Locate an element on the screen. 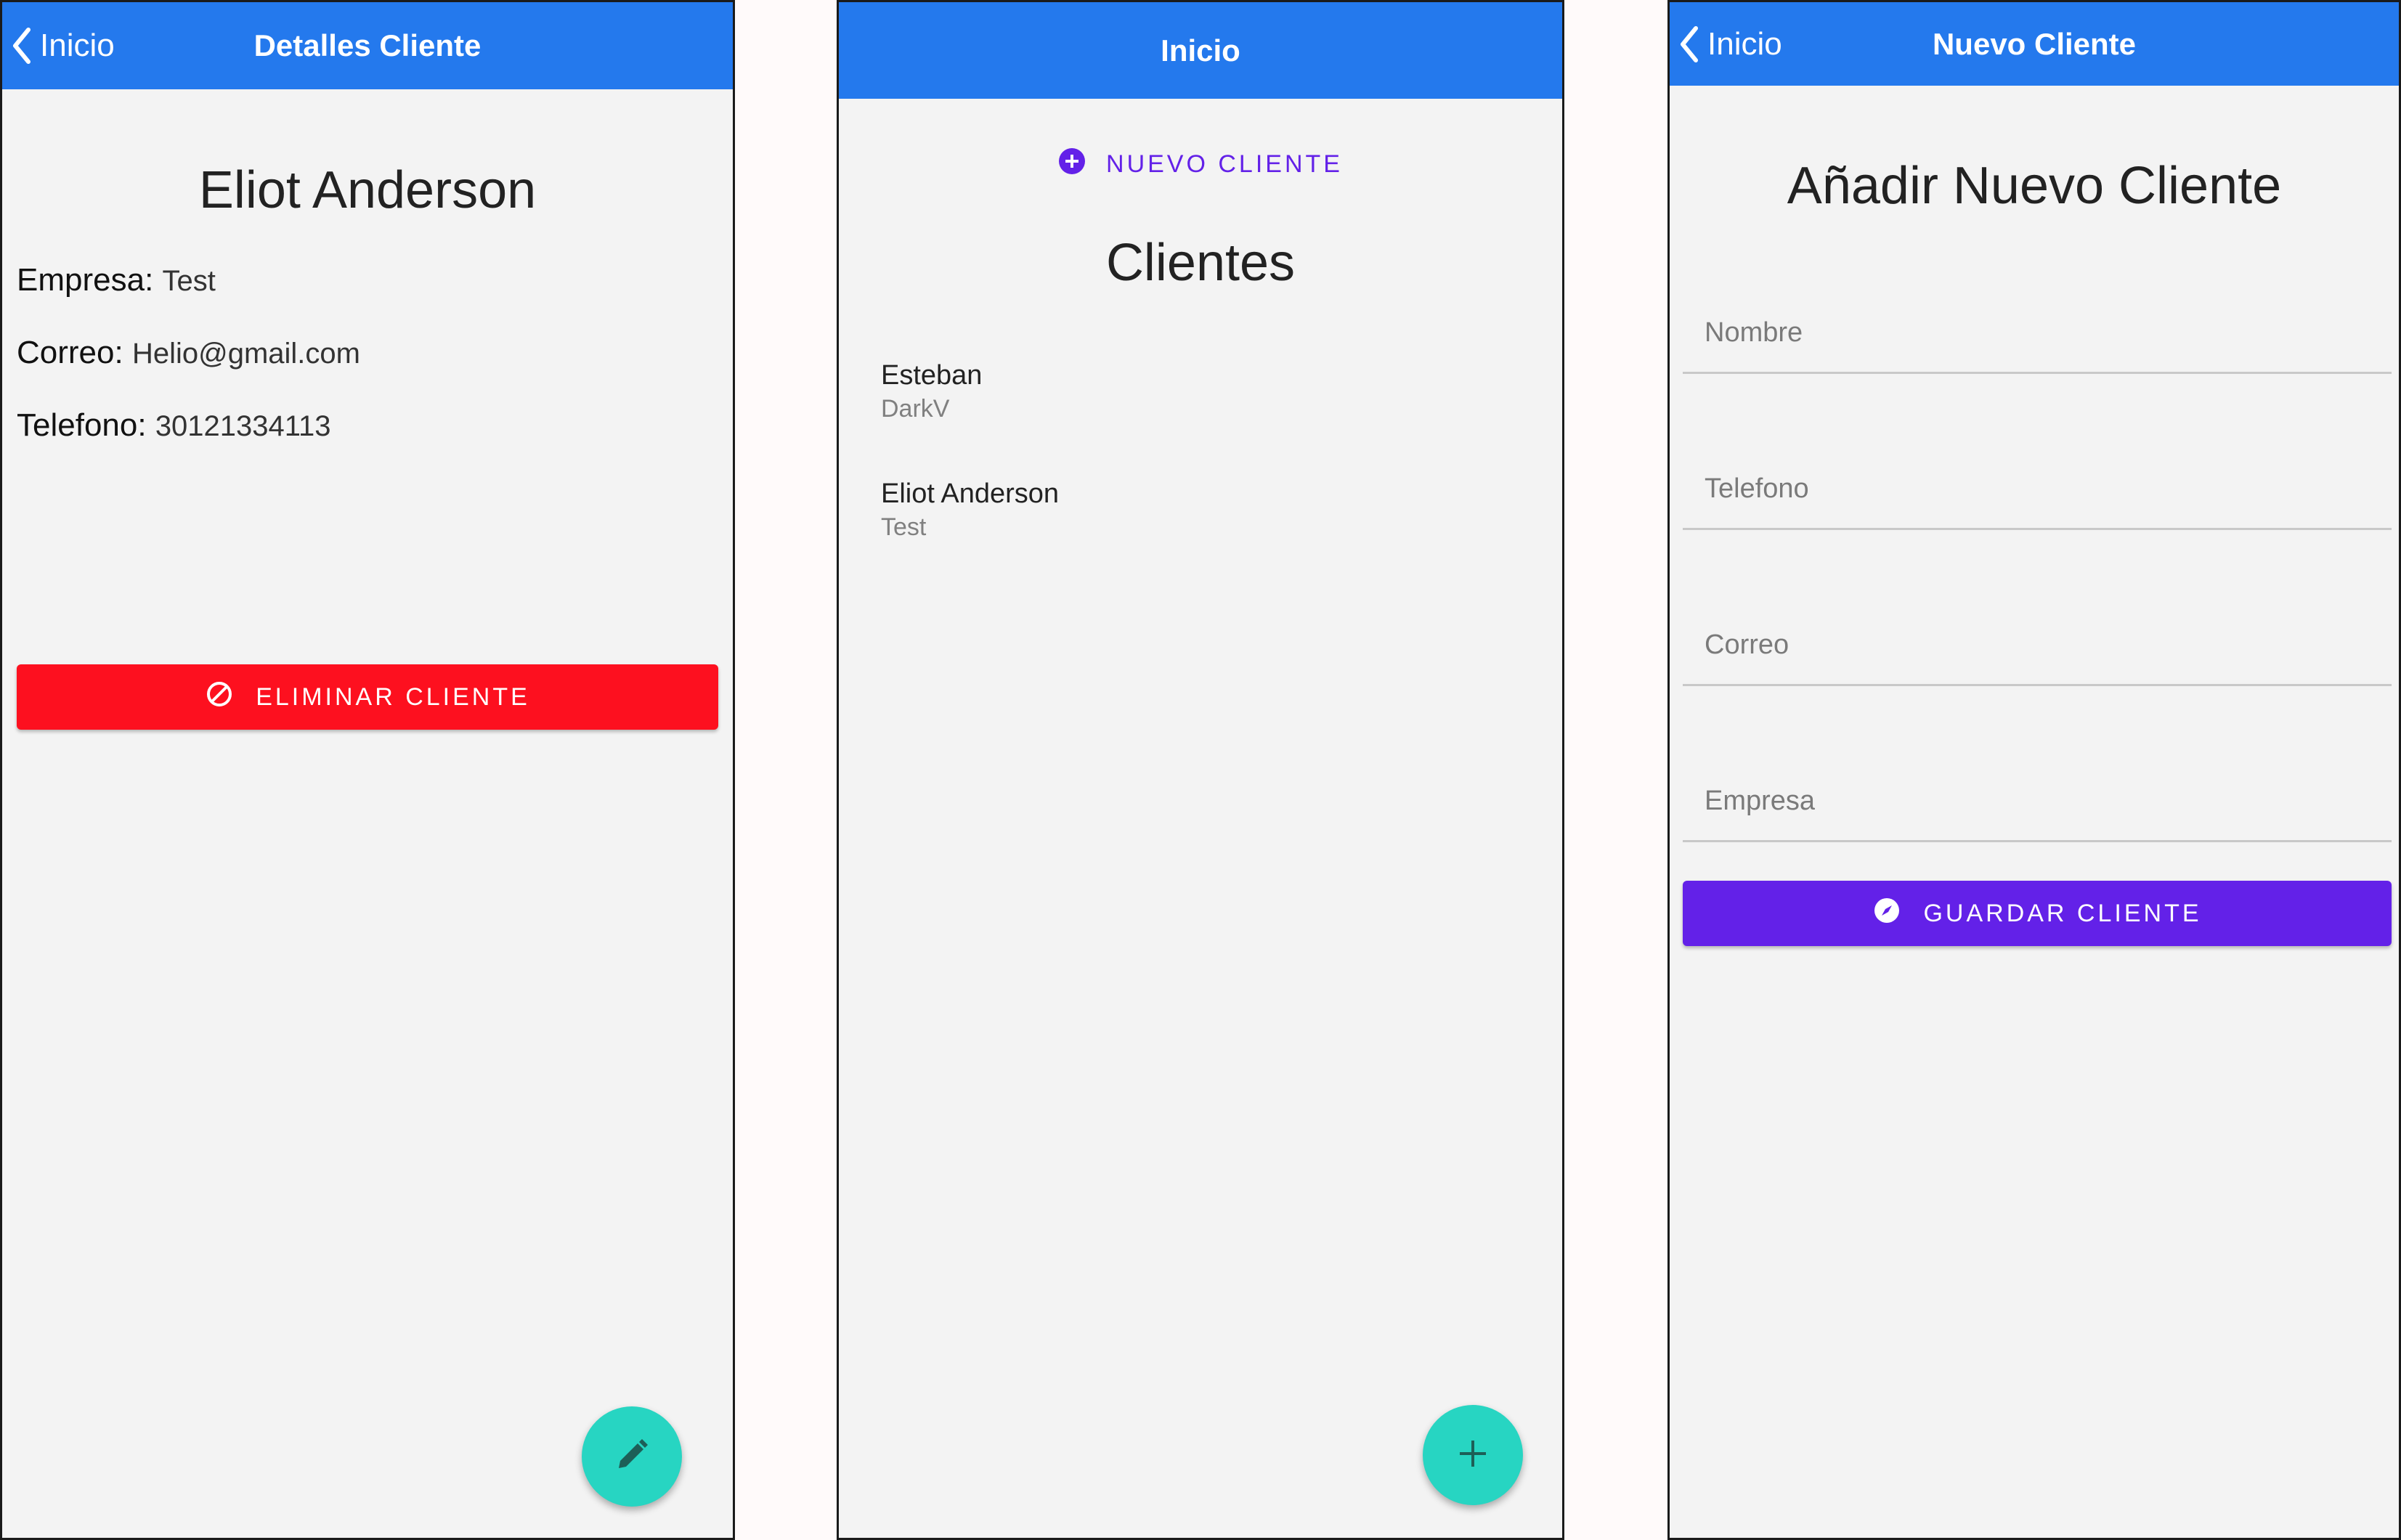 This screenshot has height=1540, width=2401. phone-label: Telefono: is located at coordinates (82, 425).